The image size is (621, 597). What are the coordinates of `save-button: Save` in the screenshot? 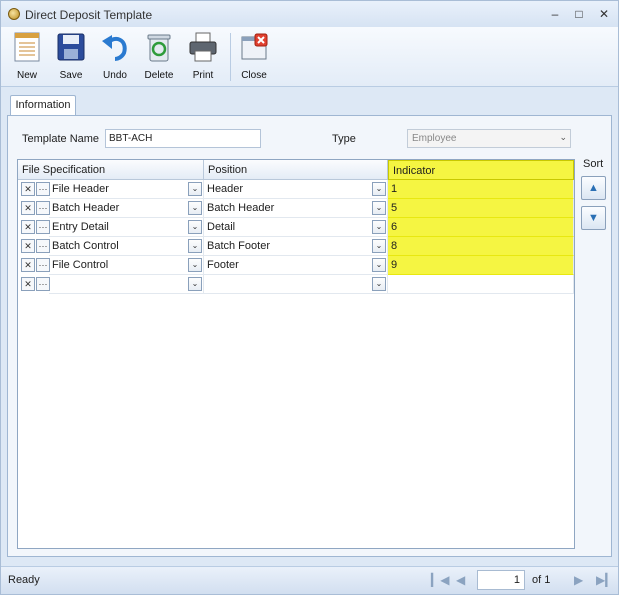 It's located at (71, 58).